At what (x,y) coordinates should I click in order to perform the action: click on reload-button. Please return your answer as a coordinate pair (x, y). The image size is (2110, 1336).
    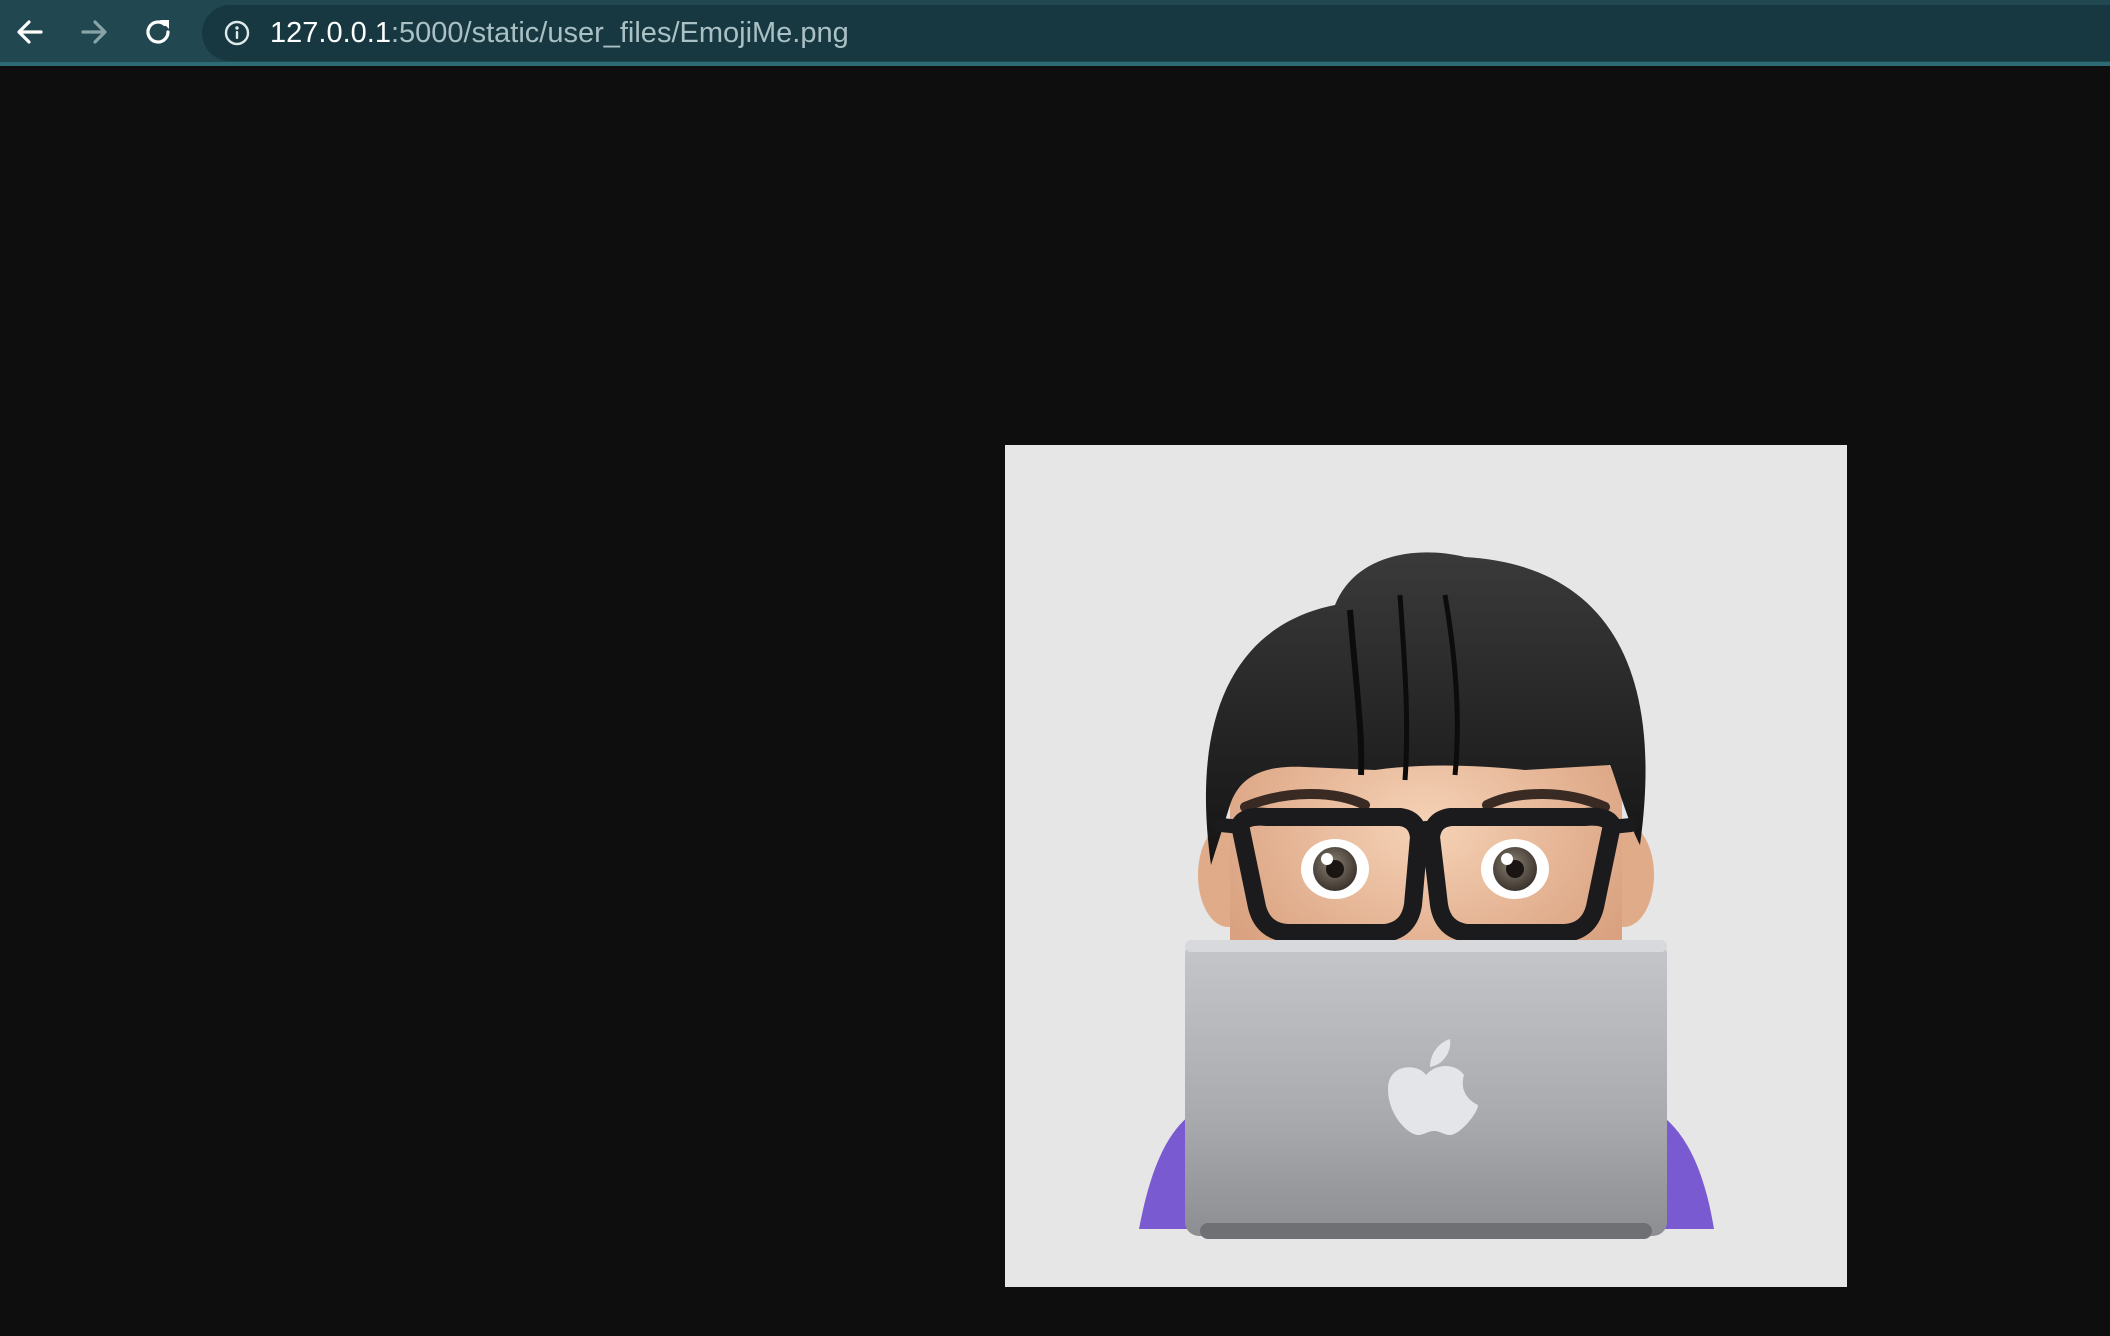
    Looking at the image, I should click on (158, 32).